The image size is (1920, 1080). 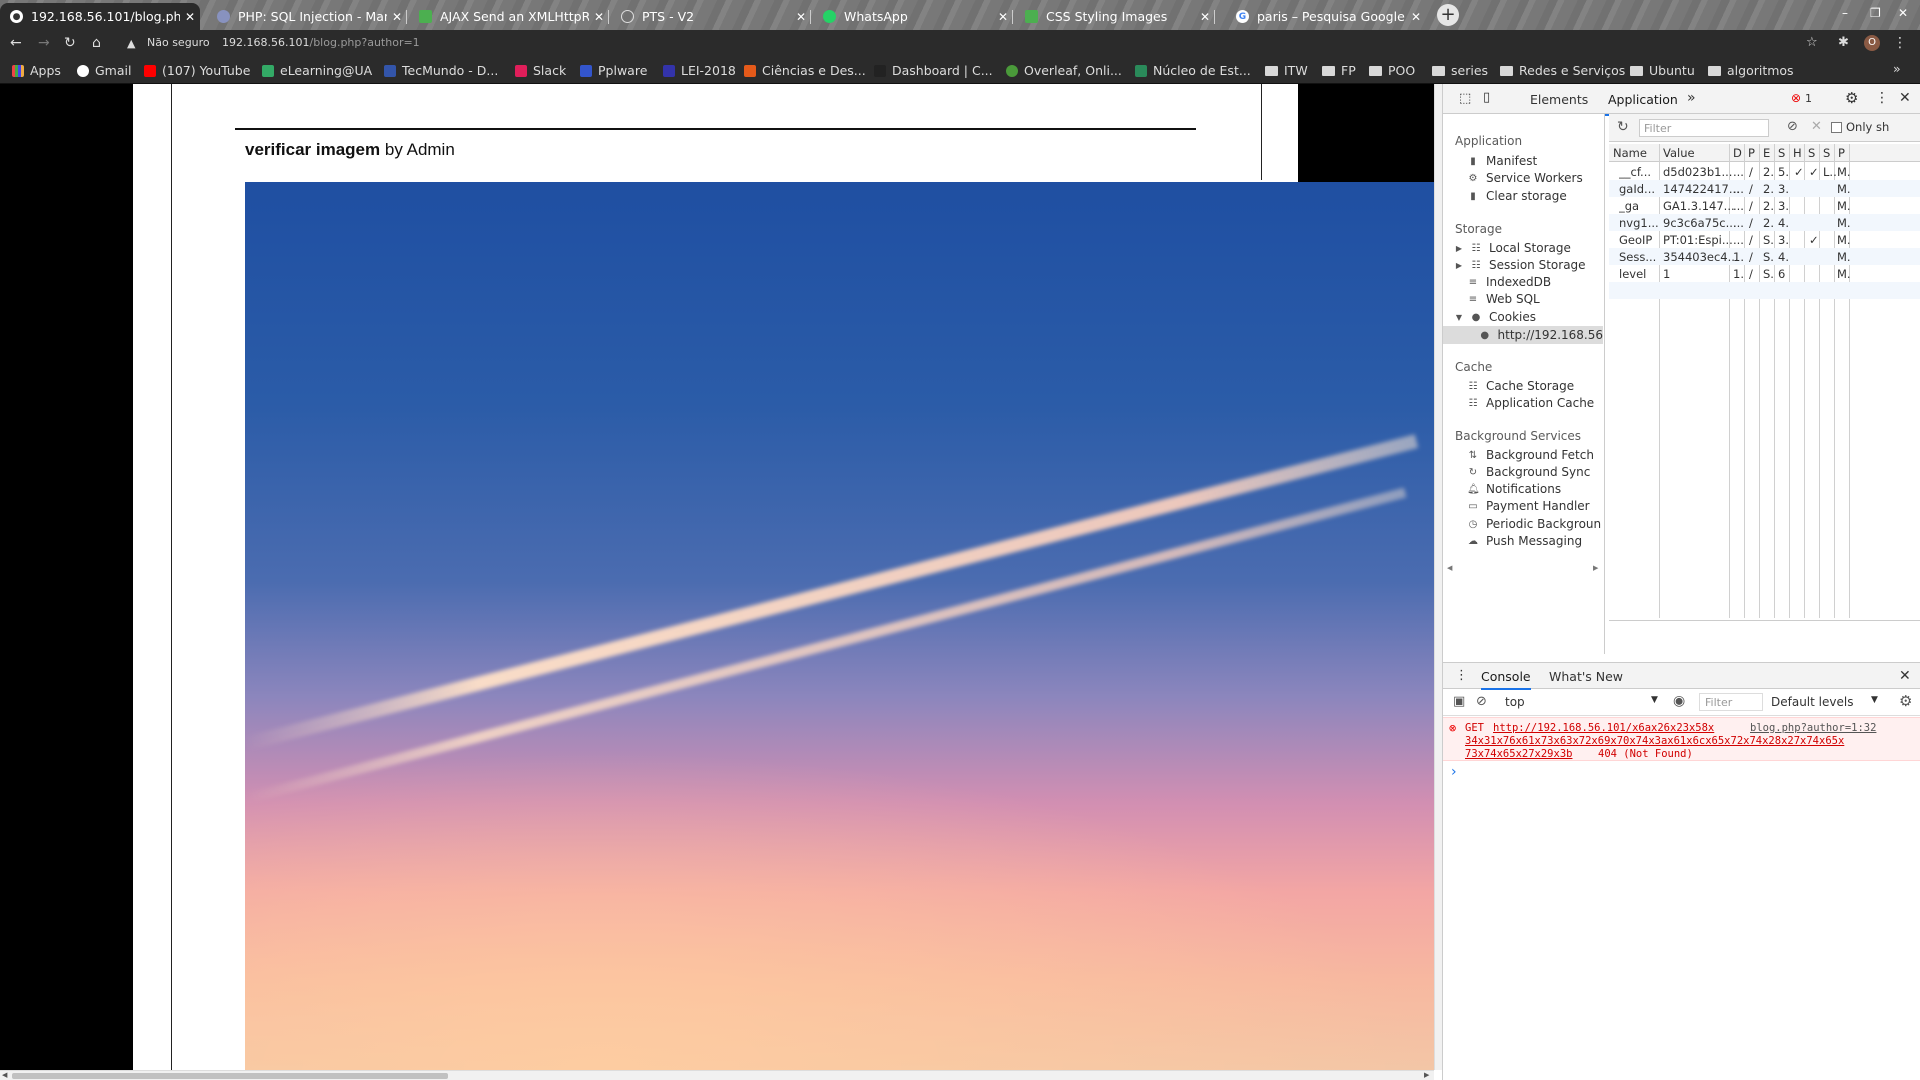 What do you see at coordinates (1882, 98) in the screenshot?
I see `kebab-icon: ⋮` at bounding box center [1882, 98].